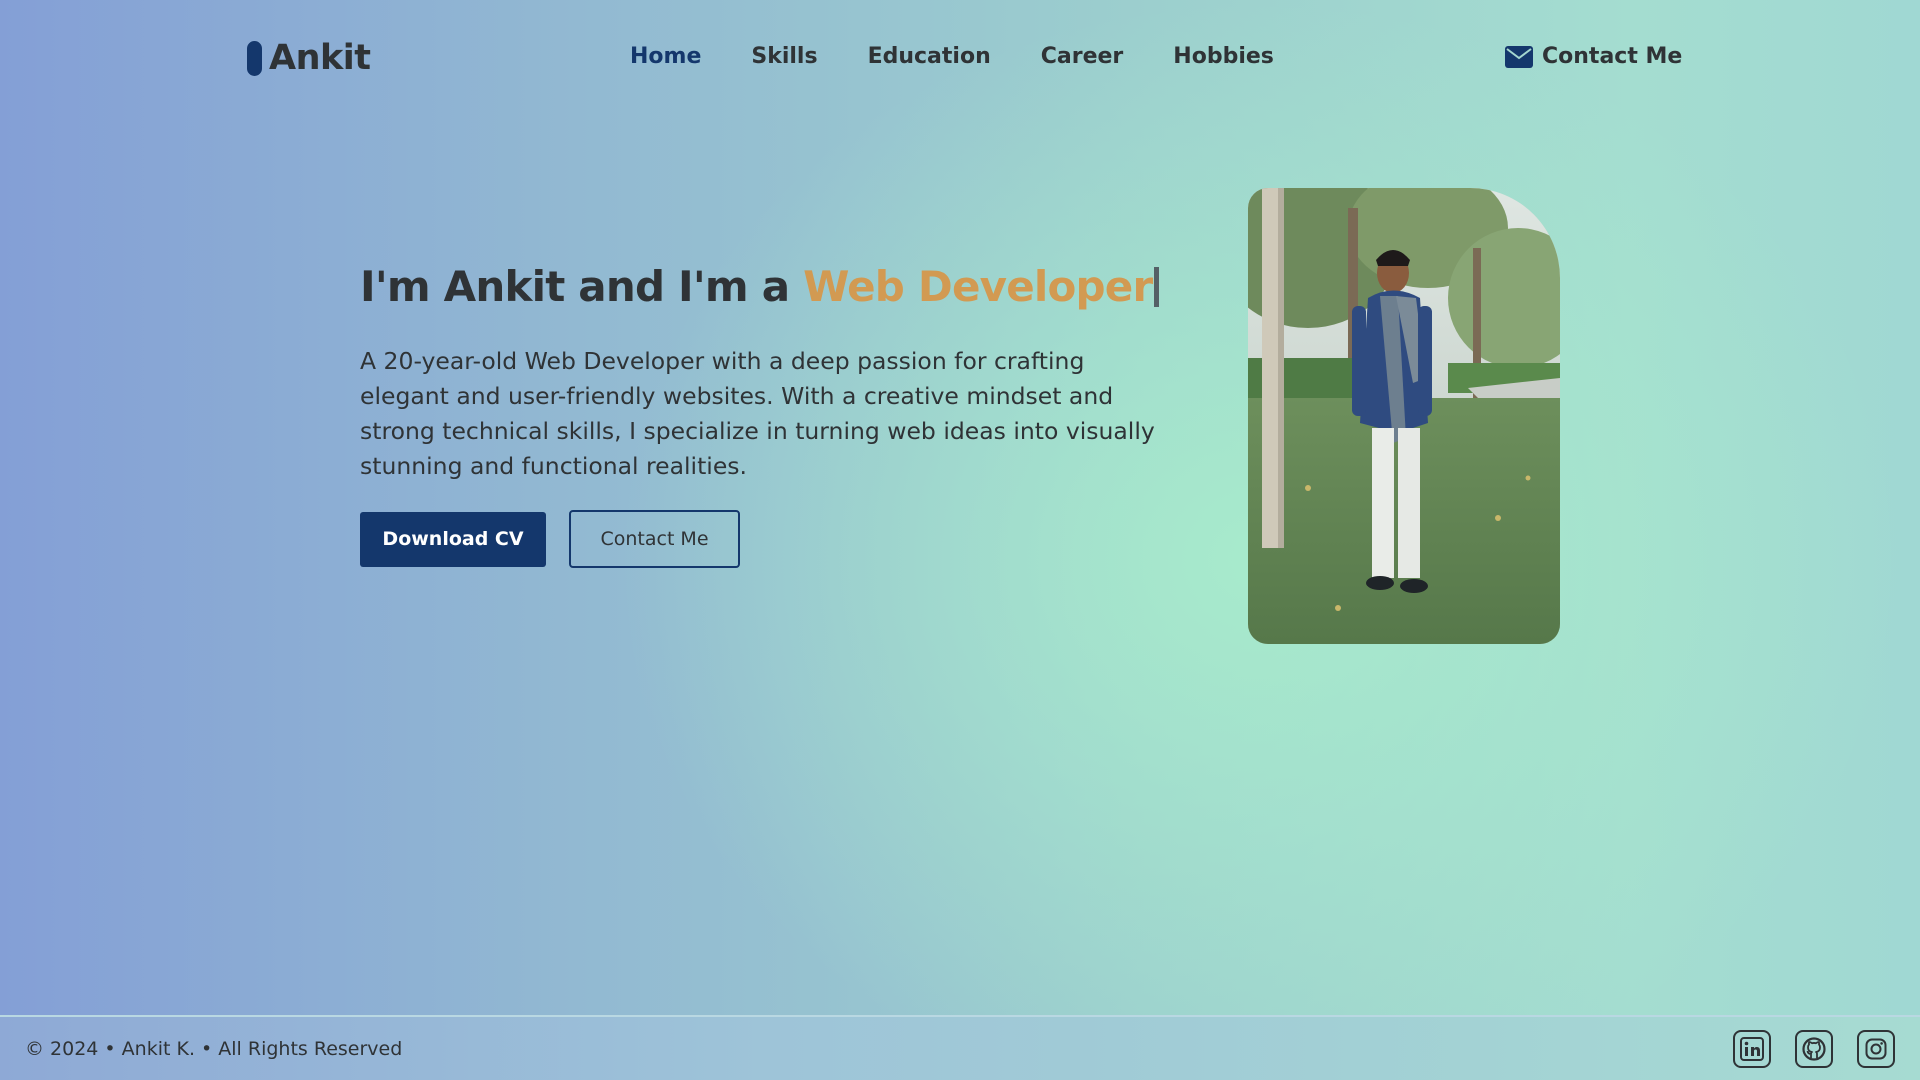  I want to click on github-link, so click(1814, 1049).